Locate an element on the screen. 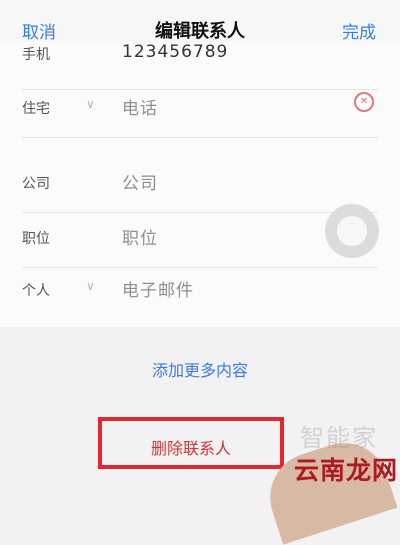  home-label: 住宅 is located at coordinates (36, 109).